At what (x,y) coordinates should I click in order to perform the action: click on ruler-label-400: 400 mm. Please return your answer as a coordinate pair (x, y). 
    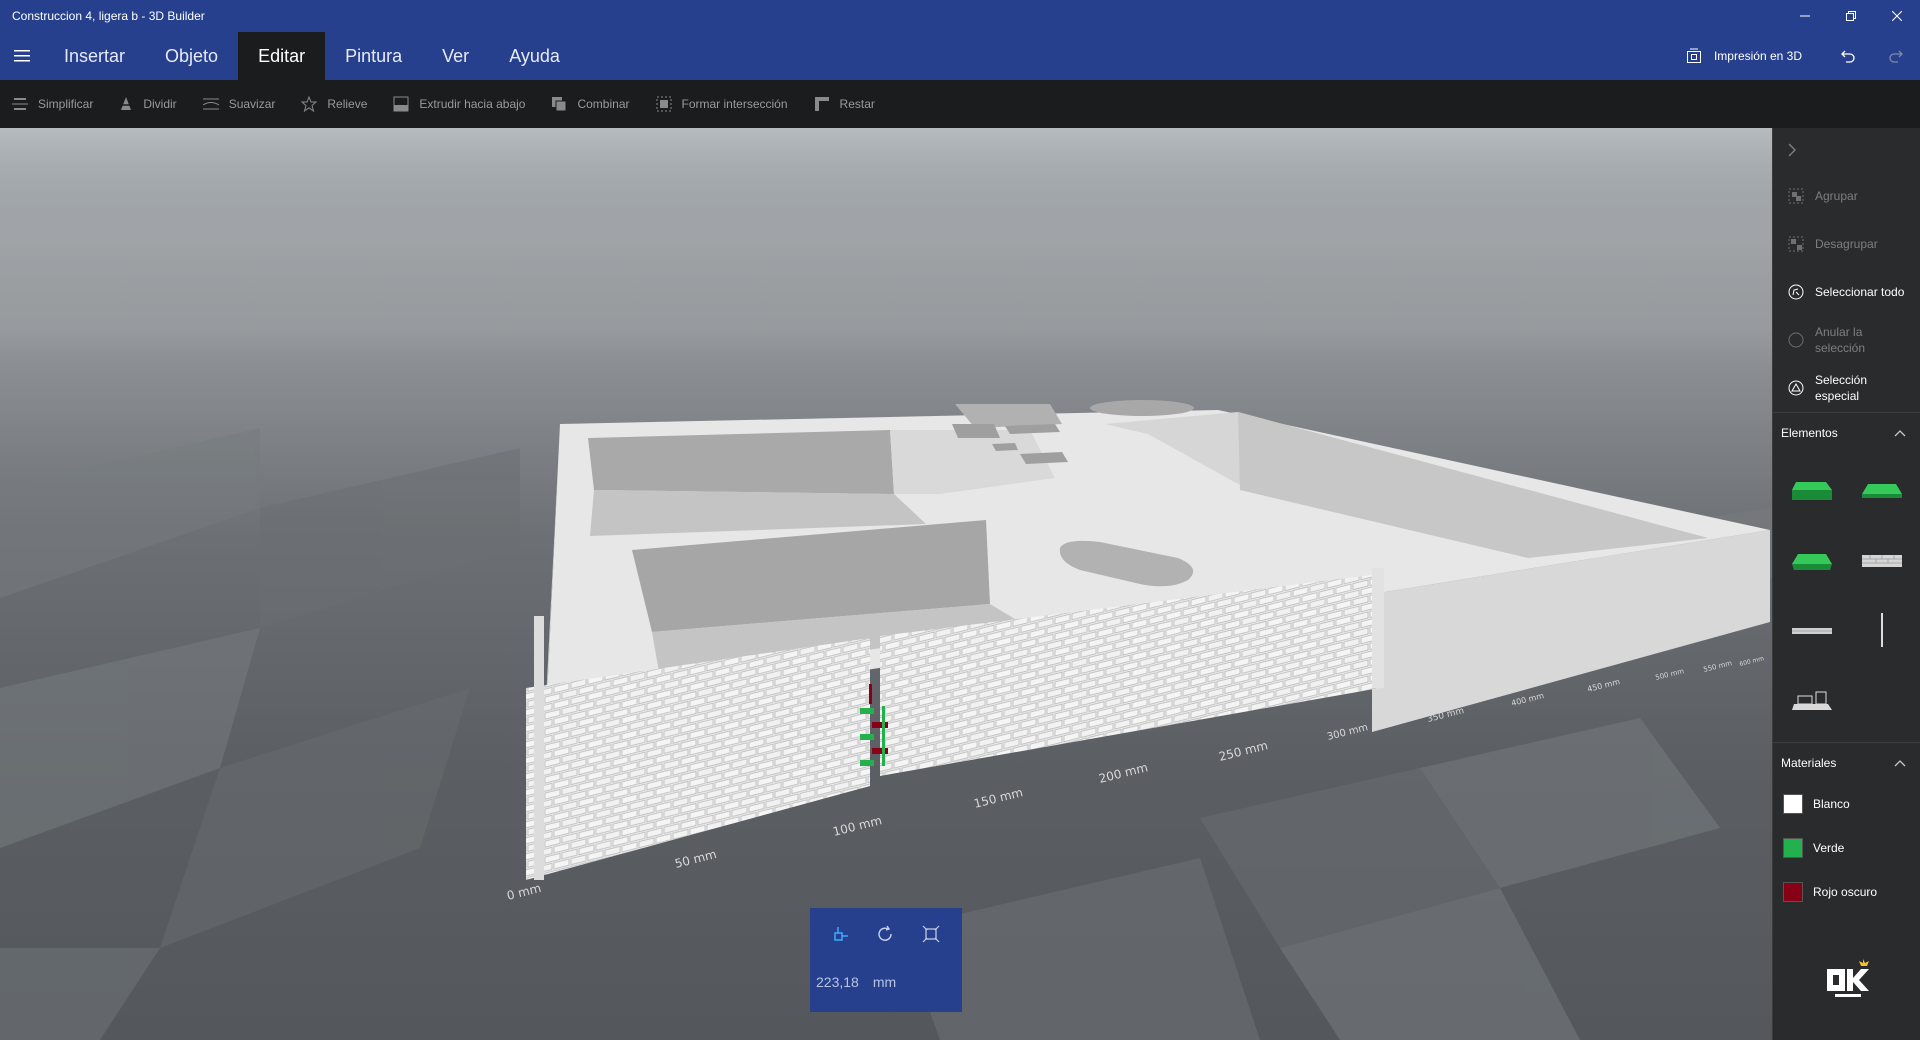
    Looking at the image, I should click on (1527, 699).